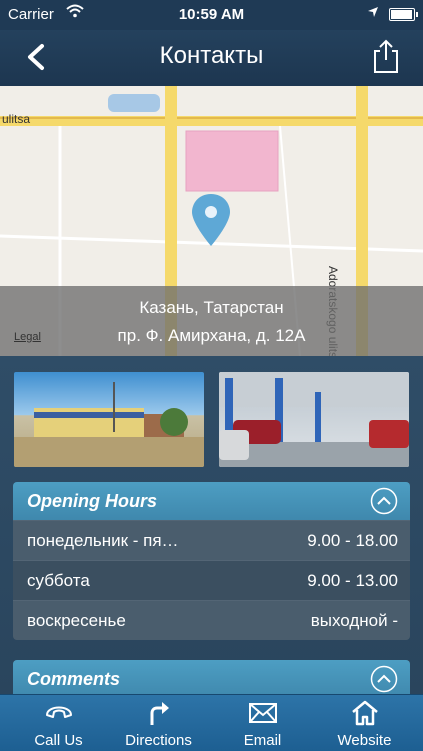 The height and width of the screenshot is (751, 423). What do you see at coordinates (58, 580) in the screenshot?
I see `day-label: суббота` at bounding box center [58, 580].